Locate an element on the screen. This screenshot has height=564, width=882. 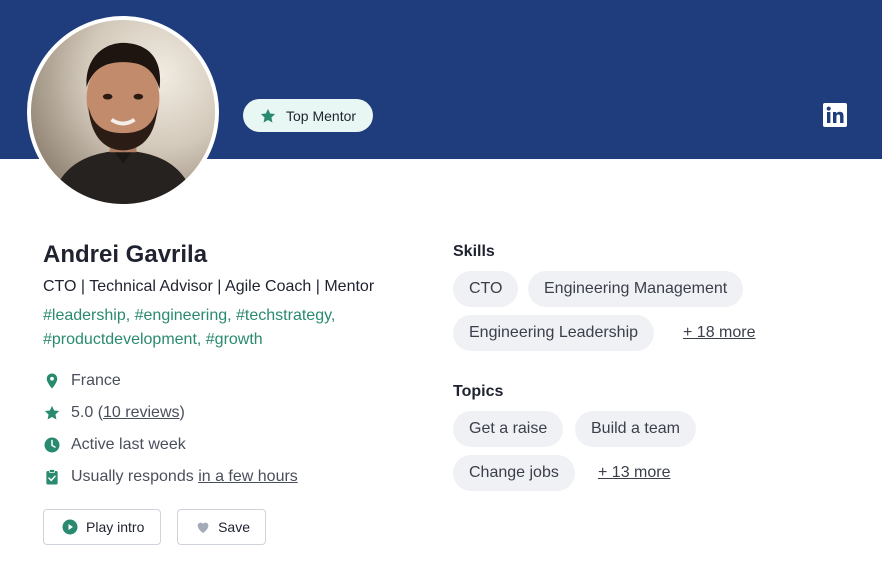
location-pin-icon is located at coordinates (52, 381).